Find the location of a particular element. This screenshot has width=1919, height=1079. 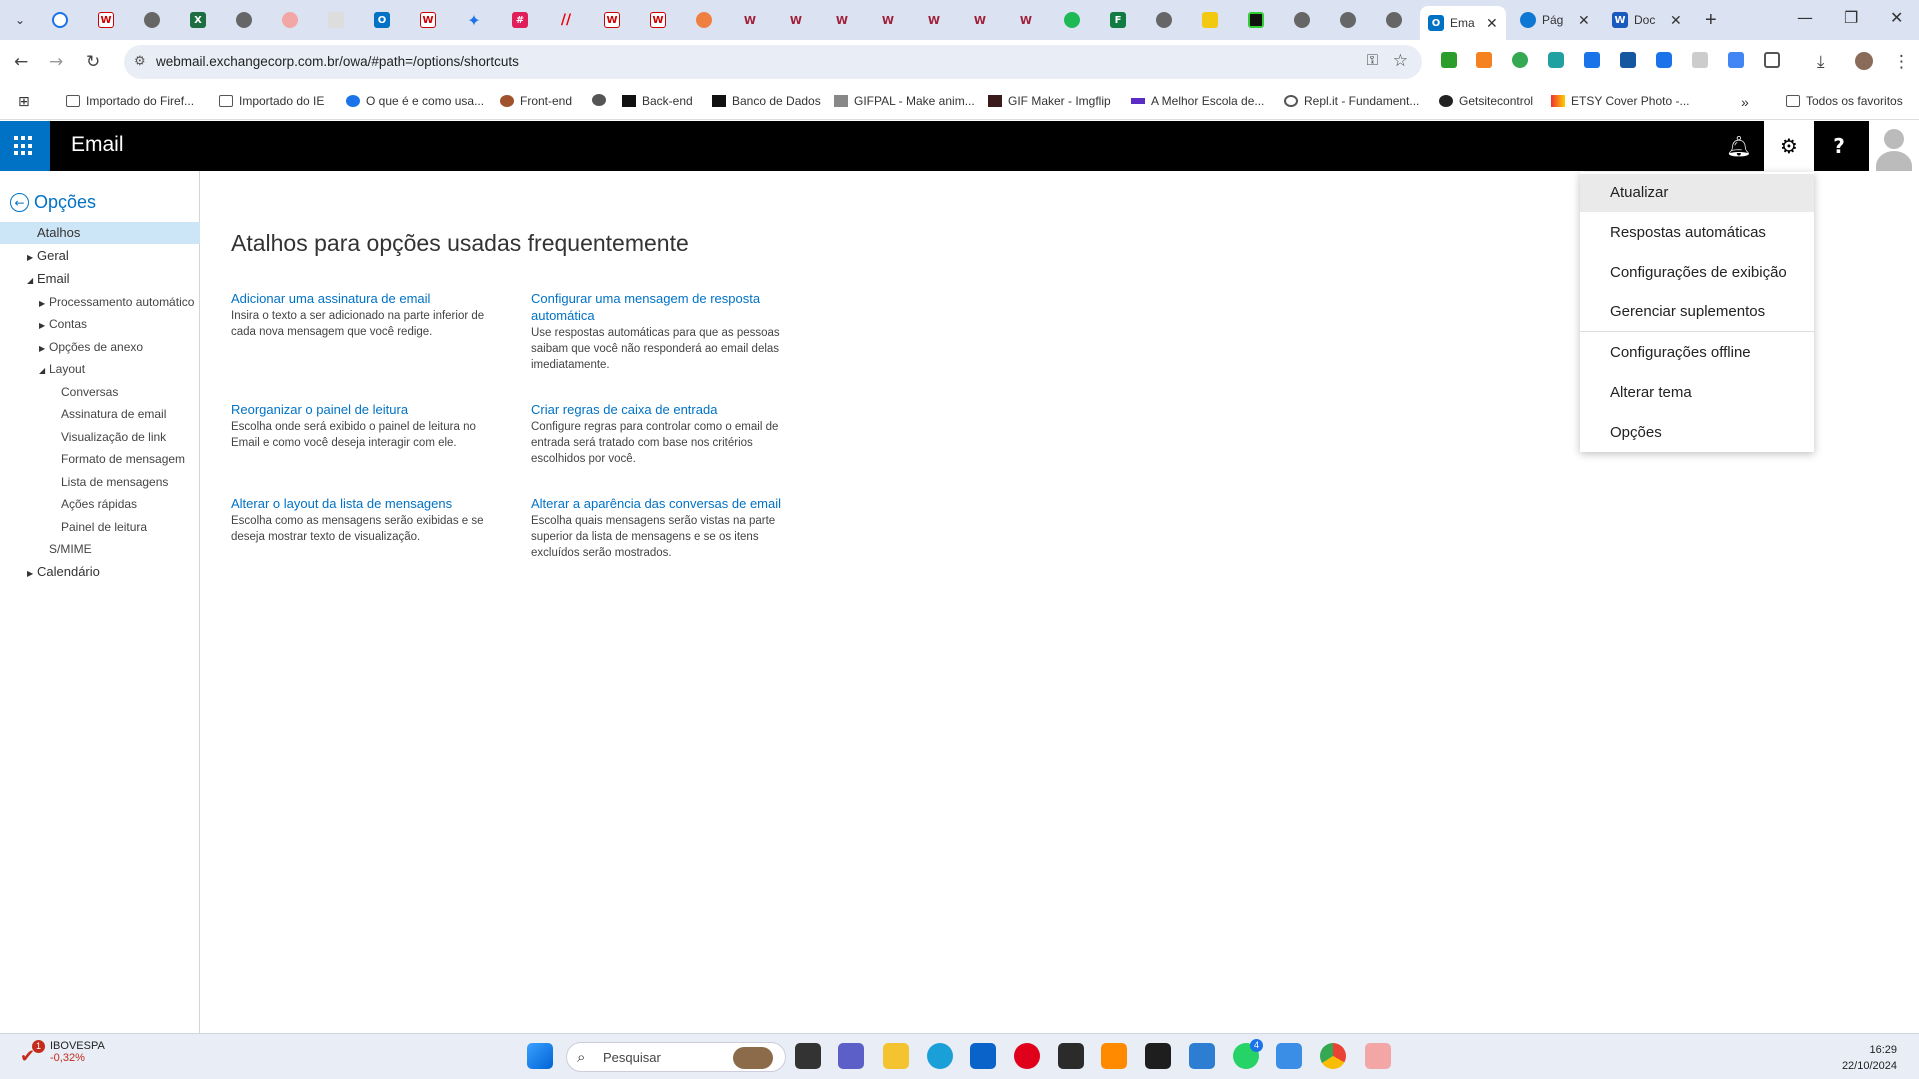

tab-search-button: ⌄ is located at coordinates (20, 20).